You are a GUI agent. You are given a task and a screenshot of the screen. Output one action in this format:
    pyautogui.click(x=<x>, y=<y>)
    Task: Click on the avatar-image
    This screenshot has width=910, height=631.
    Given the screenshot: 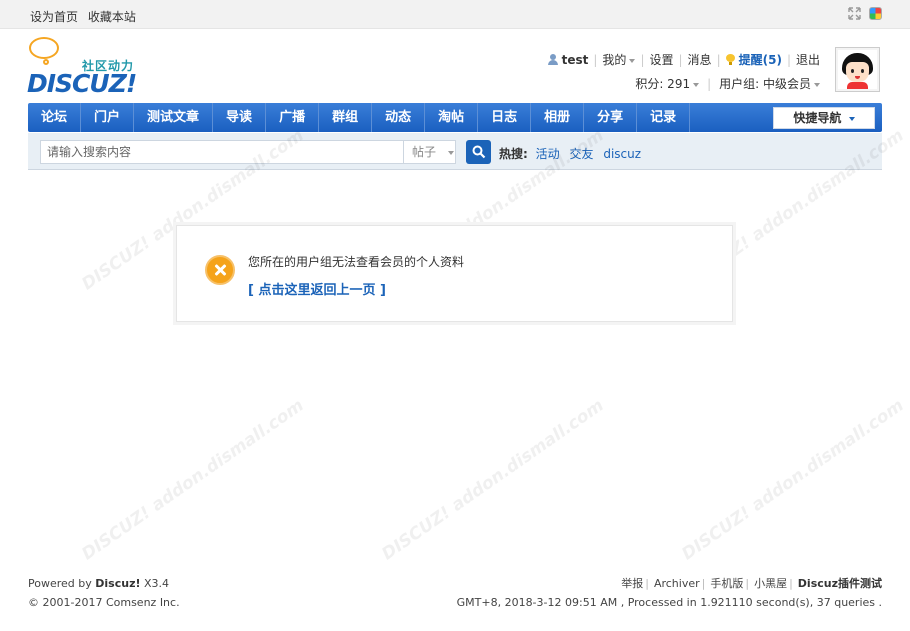 What is the action you would take?
    pyautogui.click(x=857, y=69)
    